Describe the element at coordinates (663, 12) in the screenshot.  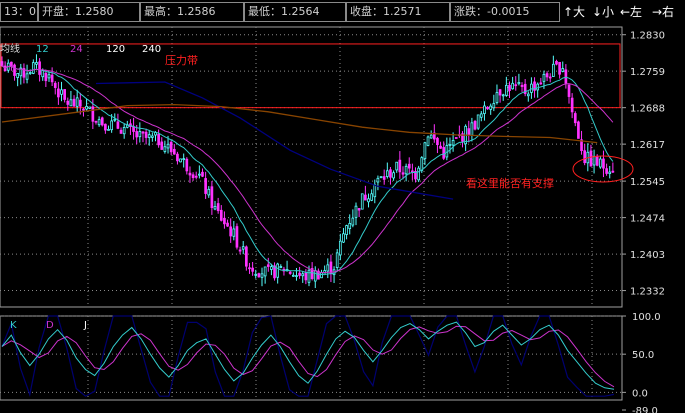
I see `scroll-right-button: →右` at that location.